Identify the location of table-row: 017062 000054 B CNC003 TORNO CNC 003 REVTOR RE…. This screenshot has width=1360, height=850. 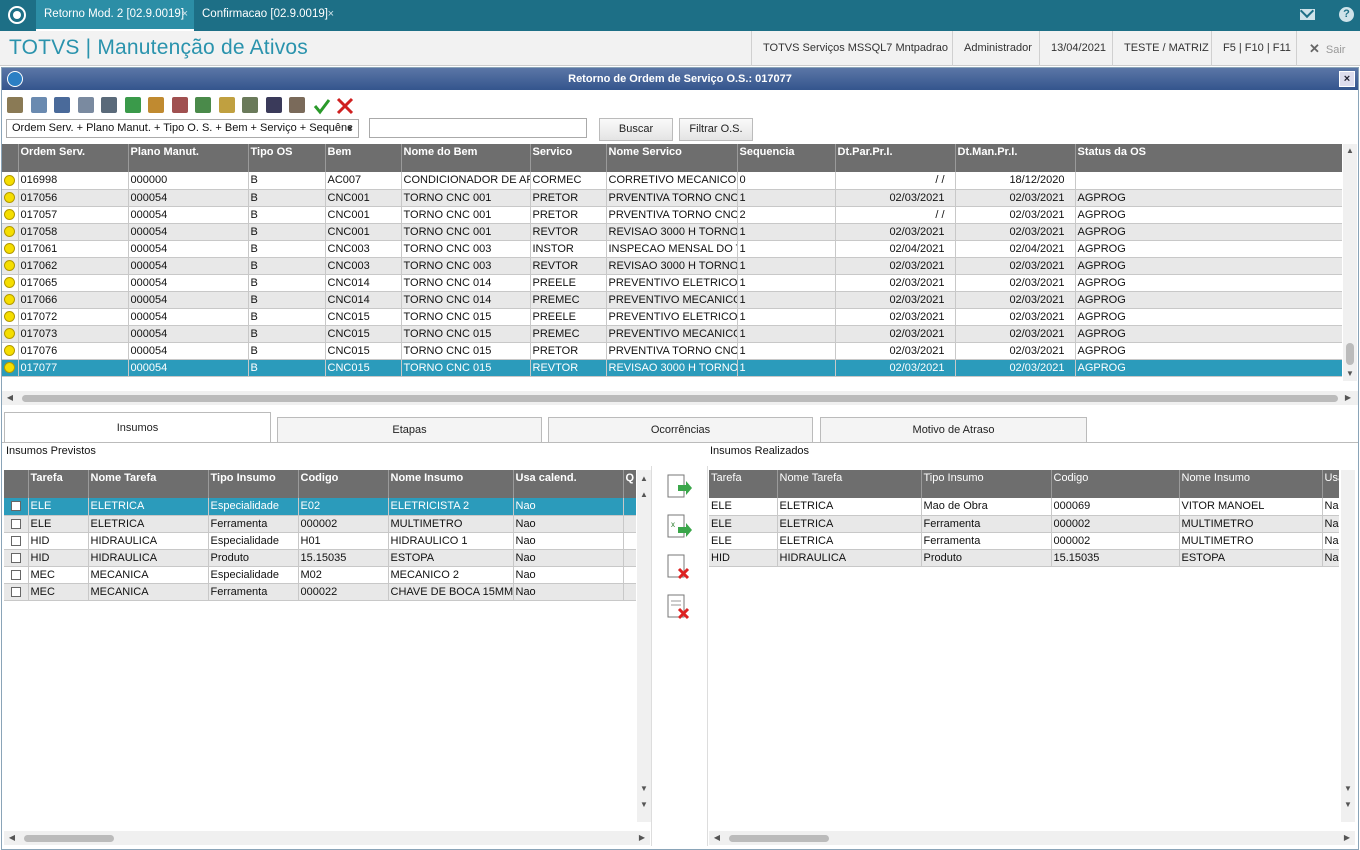
(672, 266).